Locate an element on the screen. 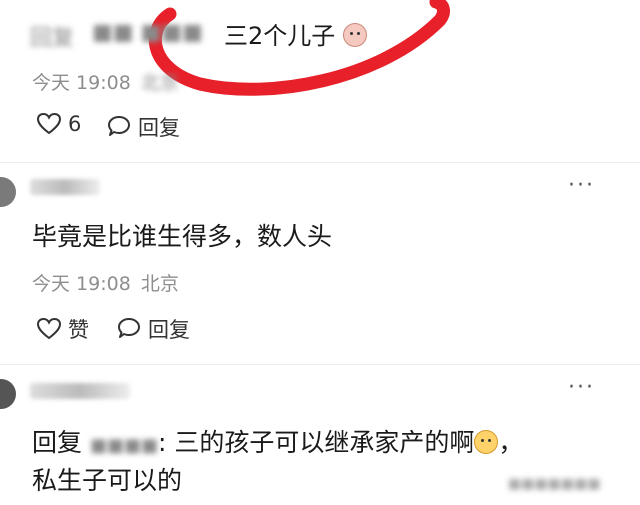  like-count: 6 is located at coordinates (75, 124).